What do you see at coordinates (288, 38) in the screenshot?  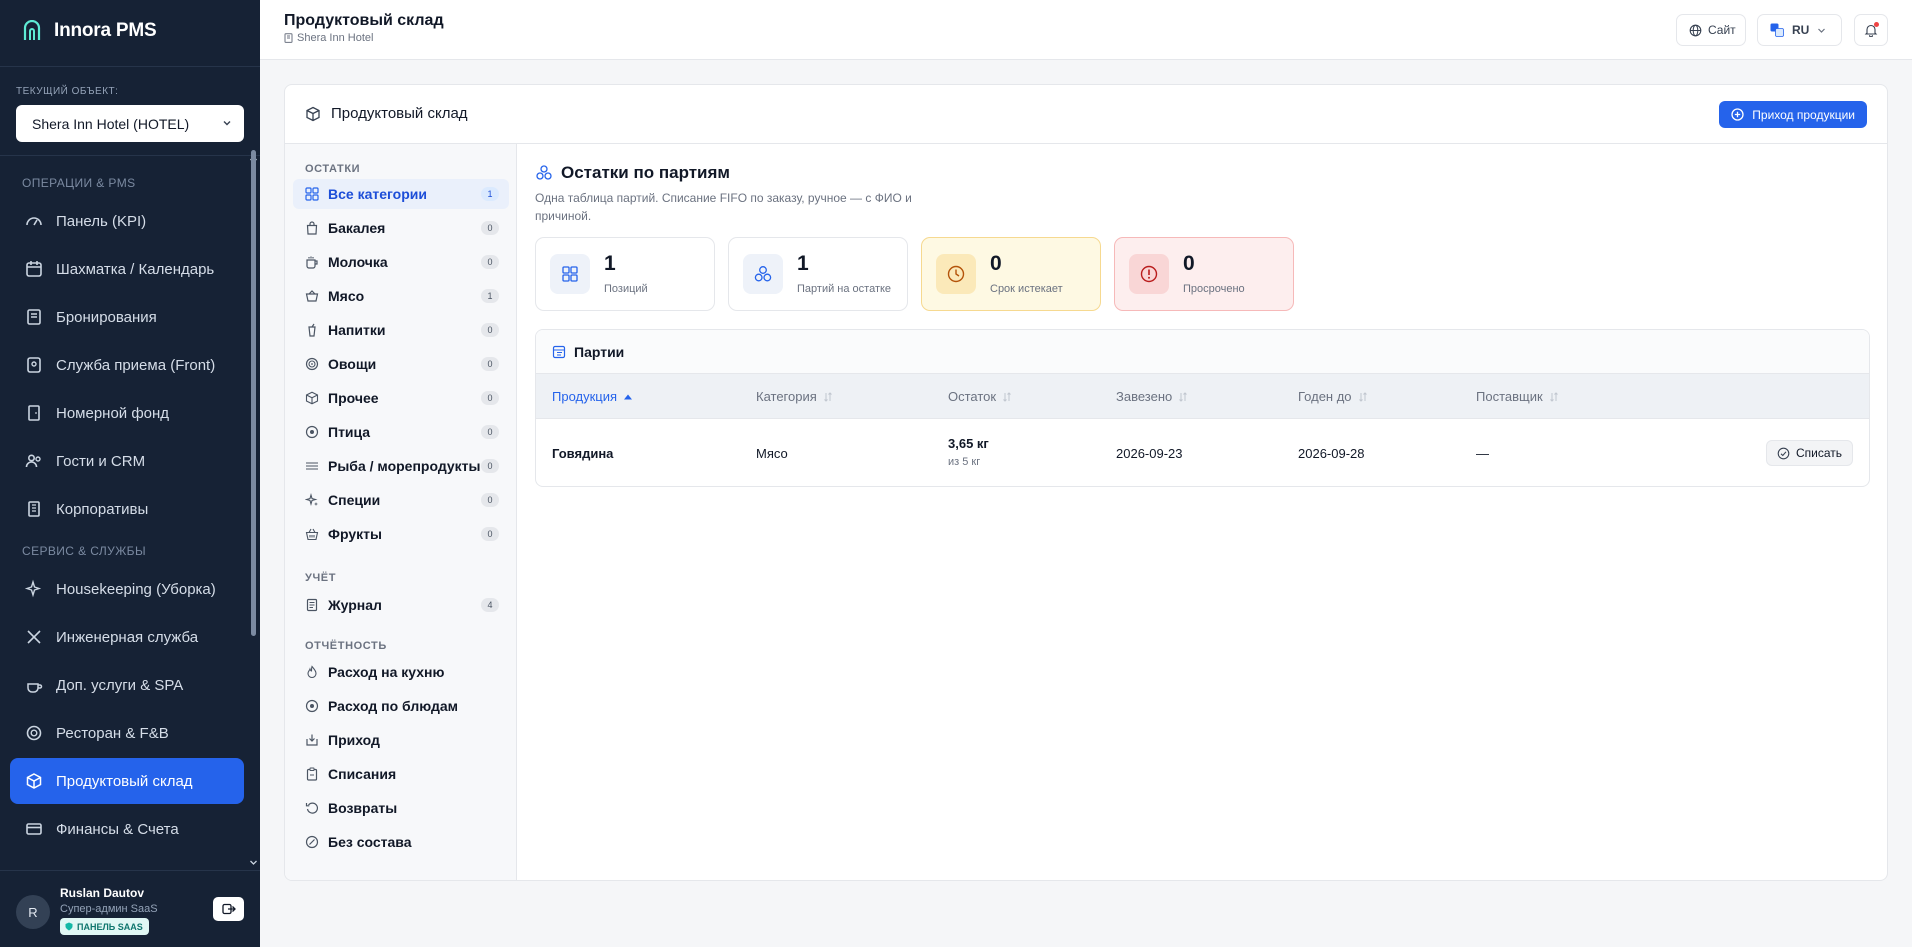 I see `hotel-icon` at bounding box center [288, 38].